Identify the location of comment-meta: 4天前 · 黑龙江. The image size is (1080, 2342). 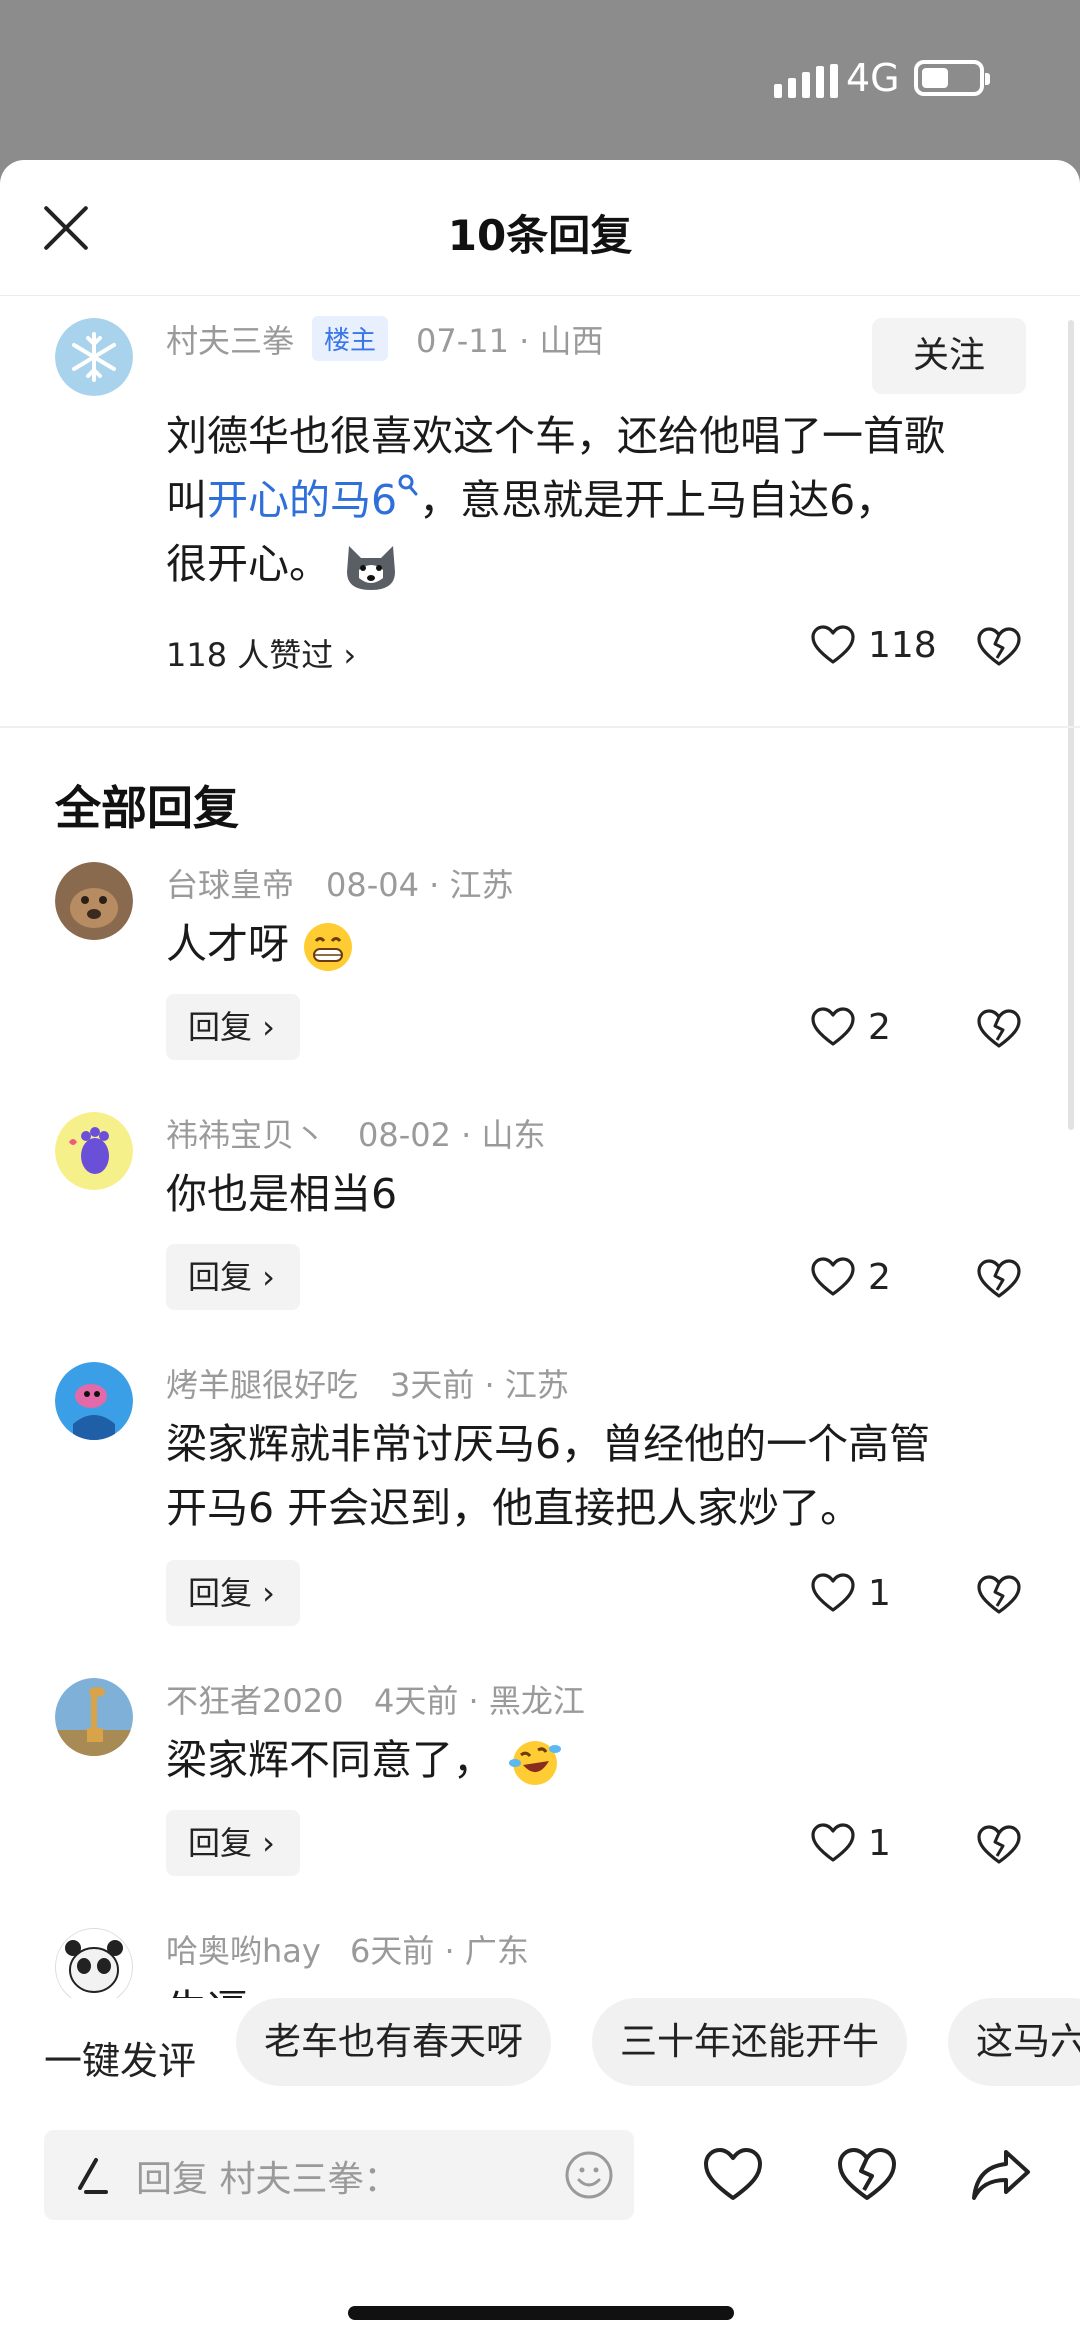
(479, 1701).